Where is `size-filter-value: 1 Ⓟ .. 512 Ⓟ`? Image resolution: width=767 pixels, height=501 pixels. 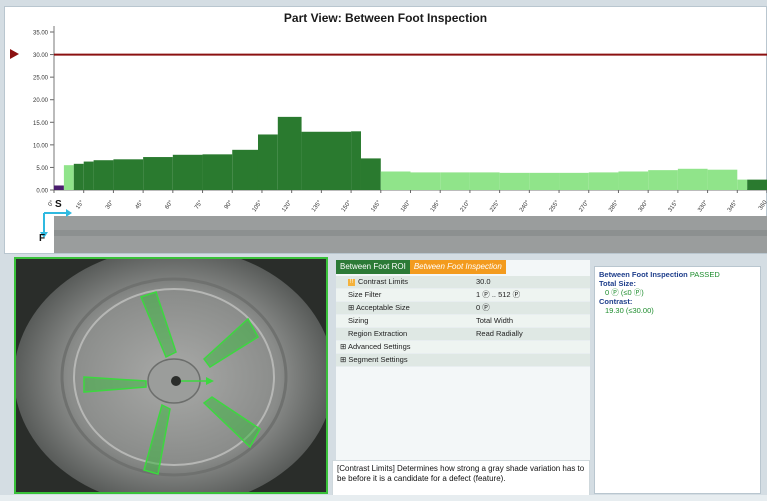
size-filter-value: 1 Ⓟ .. 512 Ⓟ is located at coordinates (530, 295).